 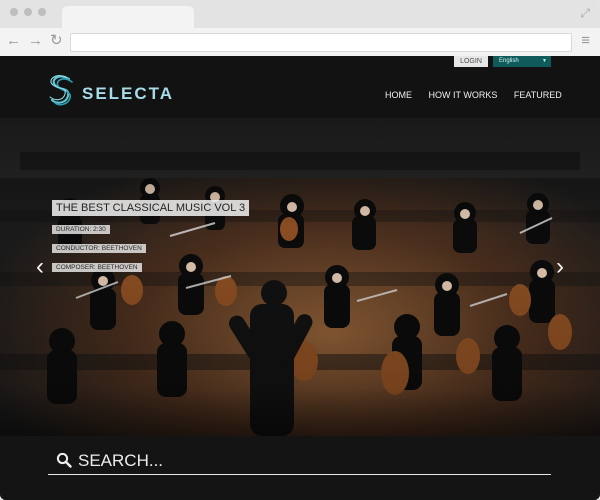 I want to click on slide-duration: DURATION: 2:30, so click(x=81, y=229).